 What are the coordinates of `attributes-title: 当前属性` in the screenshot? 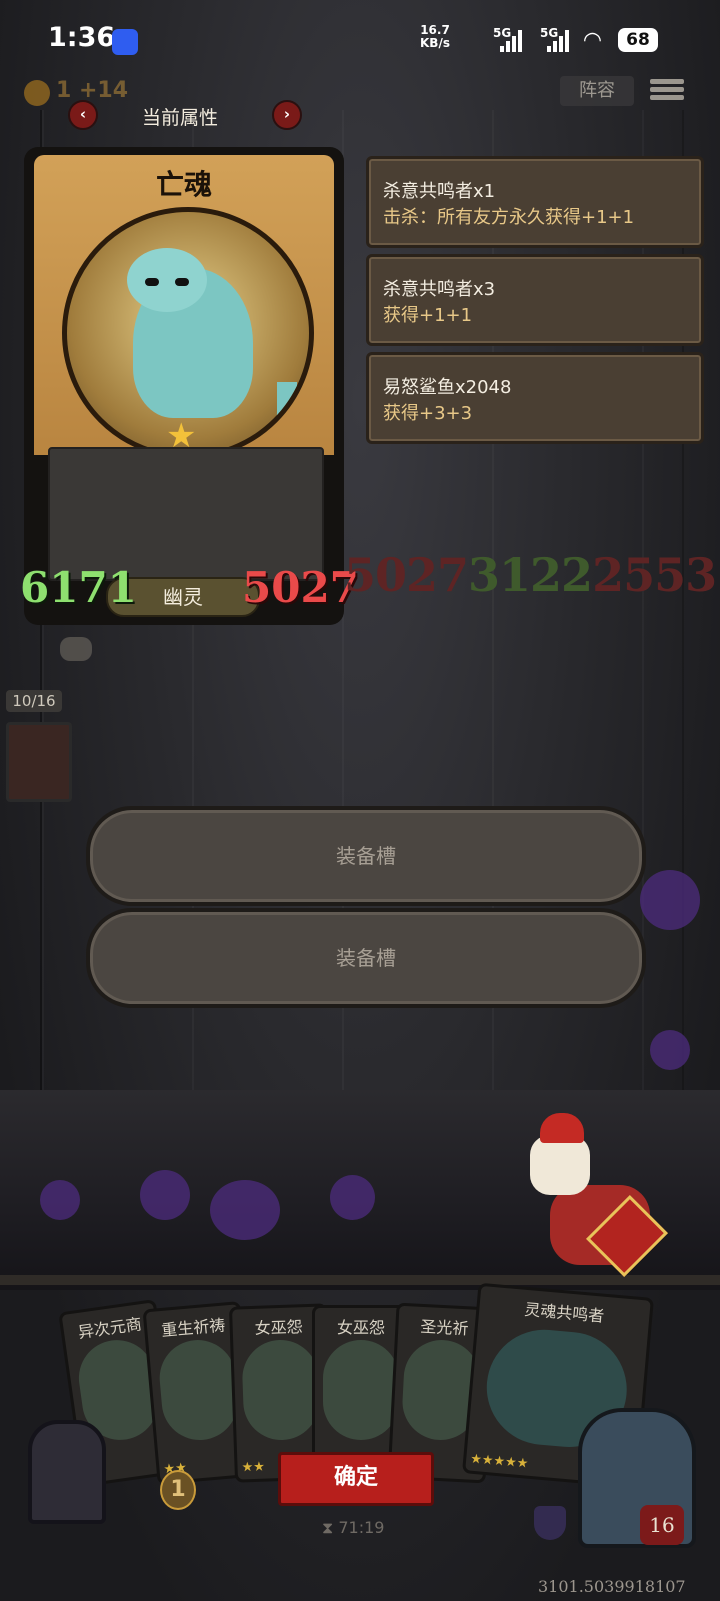 It's located at (179, 118).